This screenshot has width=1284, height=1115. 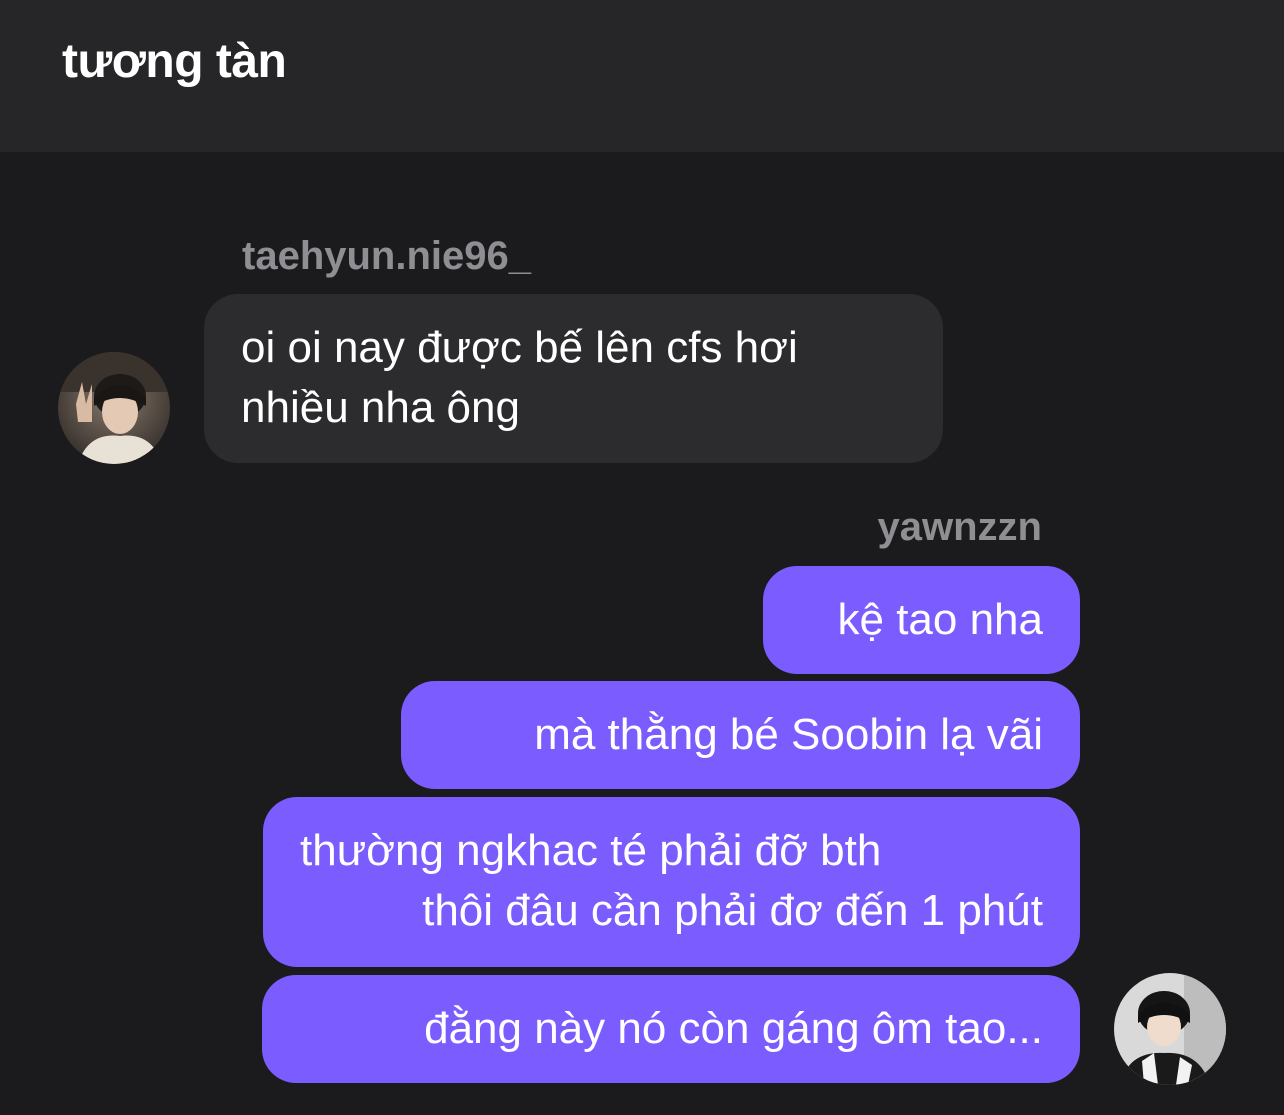 I want to click on message-line: thường ngkhac té phải đỡ bth, so click(x=591, y=850).